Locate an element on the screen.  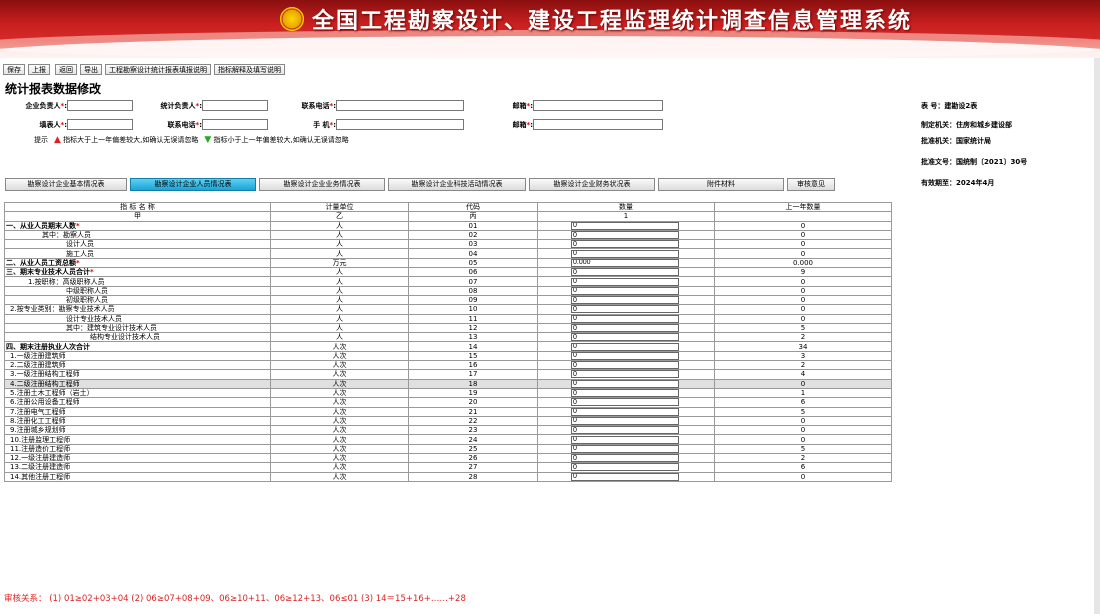
filling-guide-button: 工程勘察设计统计报表填报说明 is located at coordinates (158, 69).